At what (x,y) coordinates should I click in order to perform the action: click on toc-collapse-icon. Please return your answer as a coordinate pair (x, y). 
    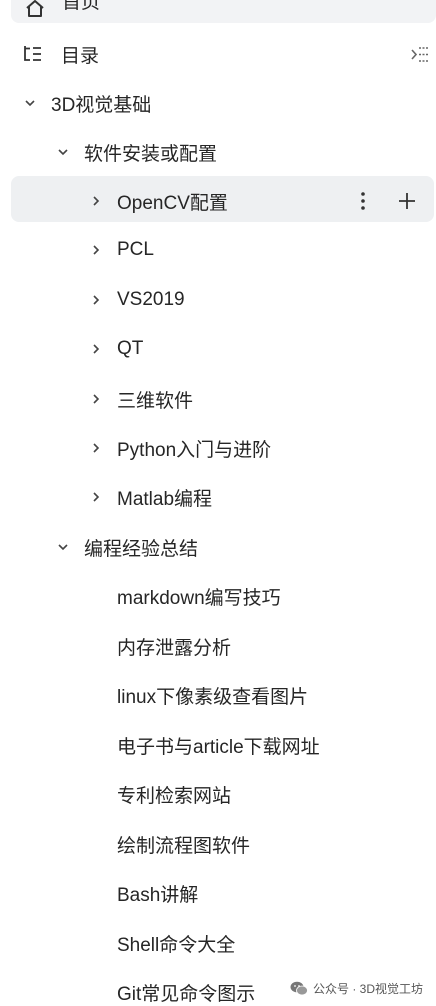
    Looking at the image, I should click on (420, 54).